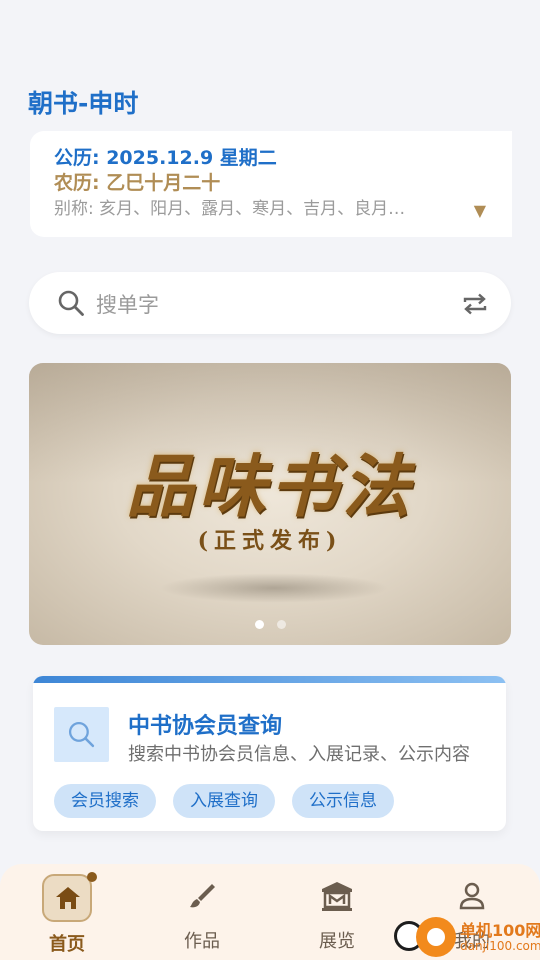  Describe the element at coordinates (269, 679) in the screenshot. I see `card-accent-bar` at that location.